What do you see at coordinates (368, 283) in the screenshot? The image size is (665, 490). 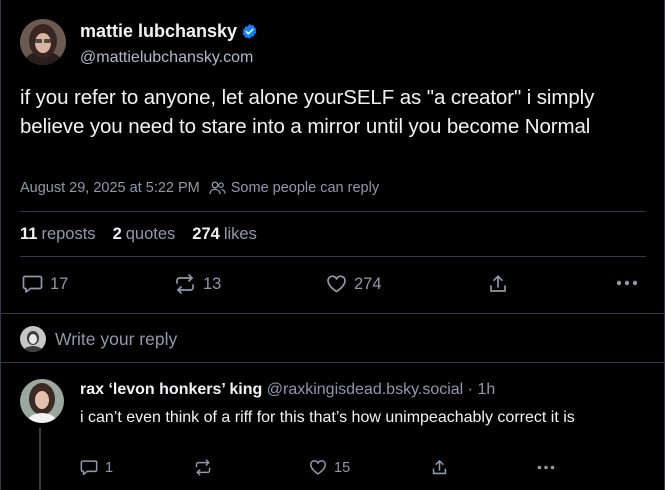 I see `like-count: 274` at bounding box center [368, 283].